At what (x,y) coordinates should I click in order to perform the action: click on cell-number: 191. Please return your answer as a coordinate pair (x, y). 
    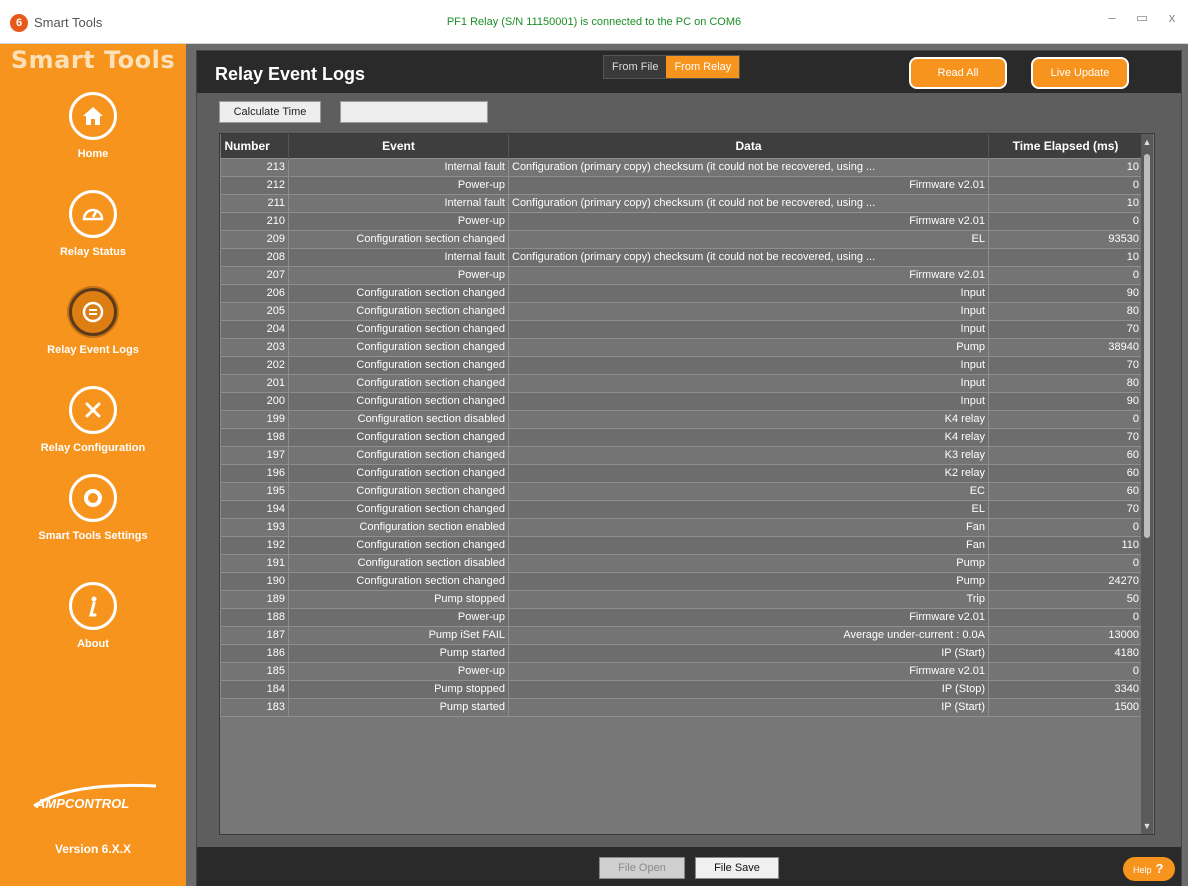
    Looking at the image, I should click on (254, 563).